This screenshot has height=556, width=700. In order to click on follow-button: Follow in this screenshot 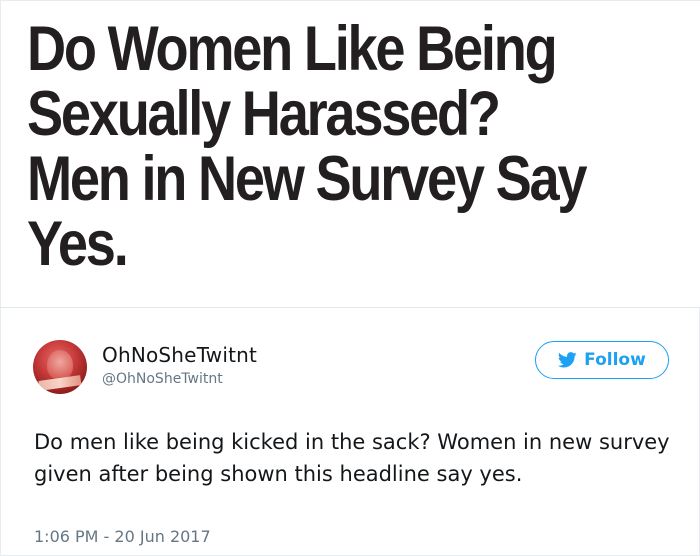, I will do `click(602, 360)`.